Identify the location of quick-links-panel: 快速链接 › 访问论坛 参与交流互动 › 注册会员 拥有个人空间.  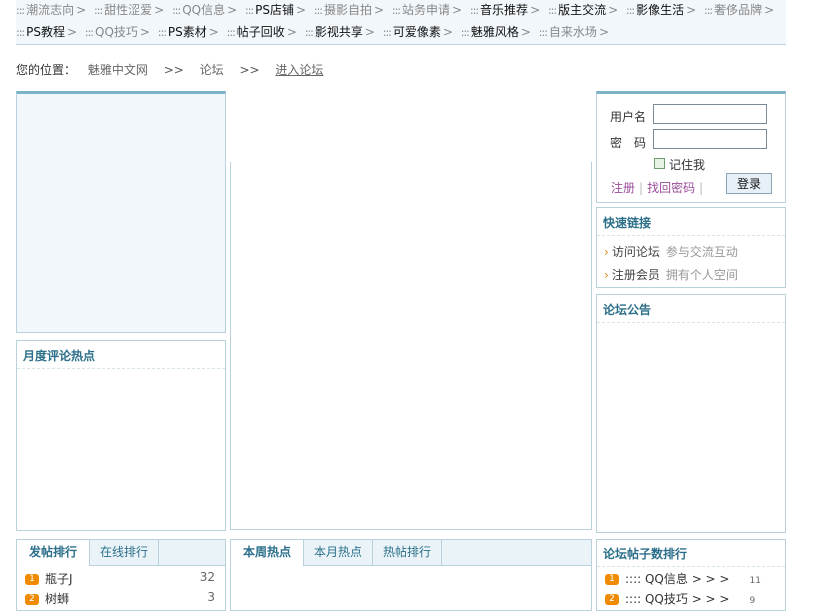
(691, 247).